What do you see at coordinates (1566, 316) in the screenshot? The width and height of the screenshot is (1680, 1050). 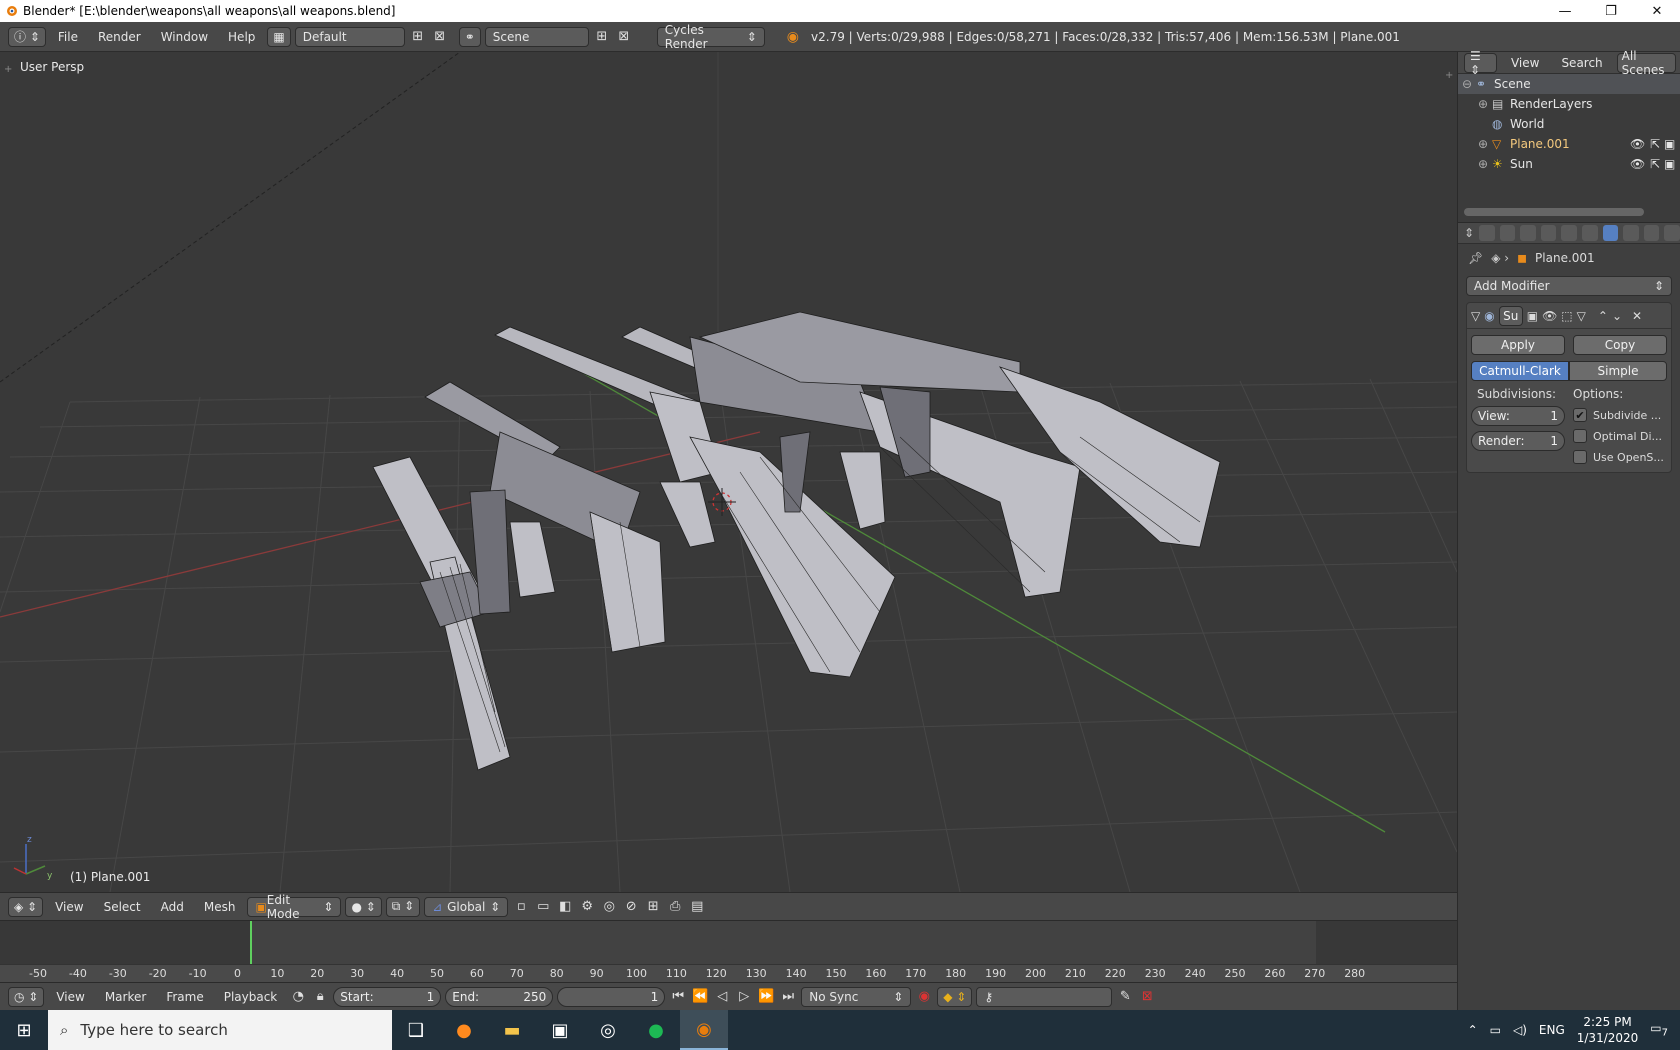 I see `edit-mode-toggle-icon: ⬚` at bounding box center [1566, 316].